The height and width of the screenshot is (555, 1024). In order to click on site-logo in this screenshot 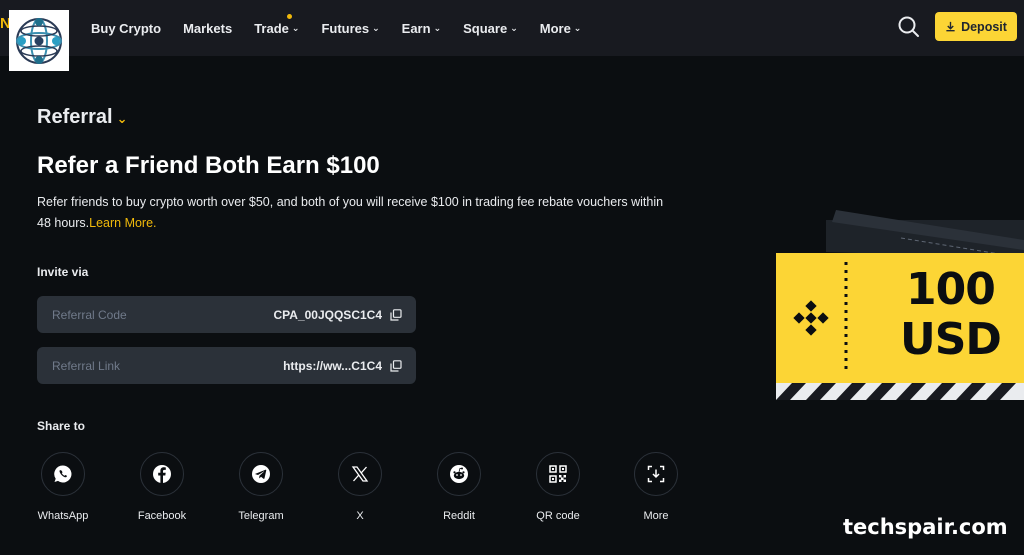, I will do `click(39, 40)`.